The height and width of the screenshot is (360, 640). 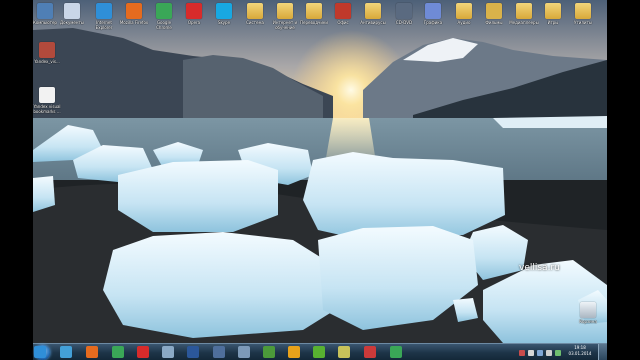 What do you see at coordinates (72, 11) in the screenshot?
I see `documents-icon` at bounding box center [72, 11].